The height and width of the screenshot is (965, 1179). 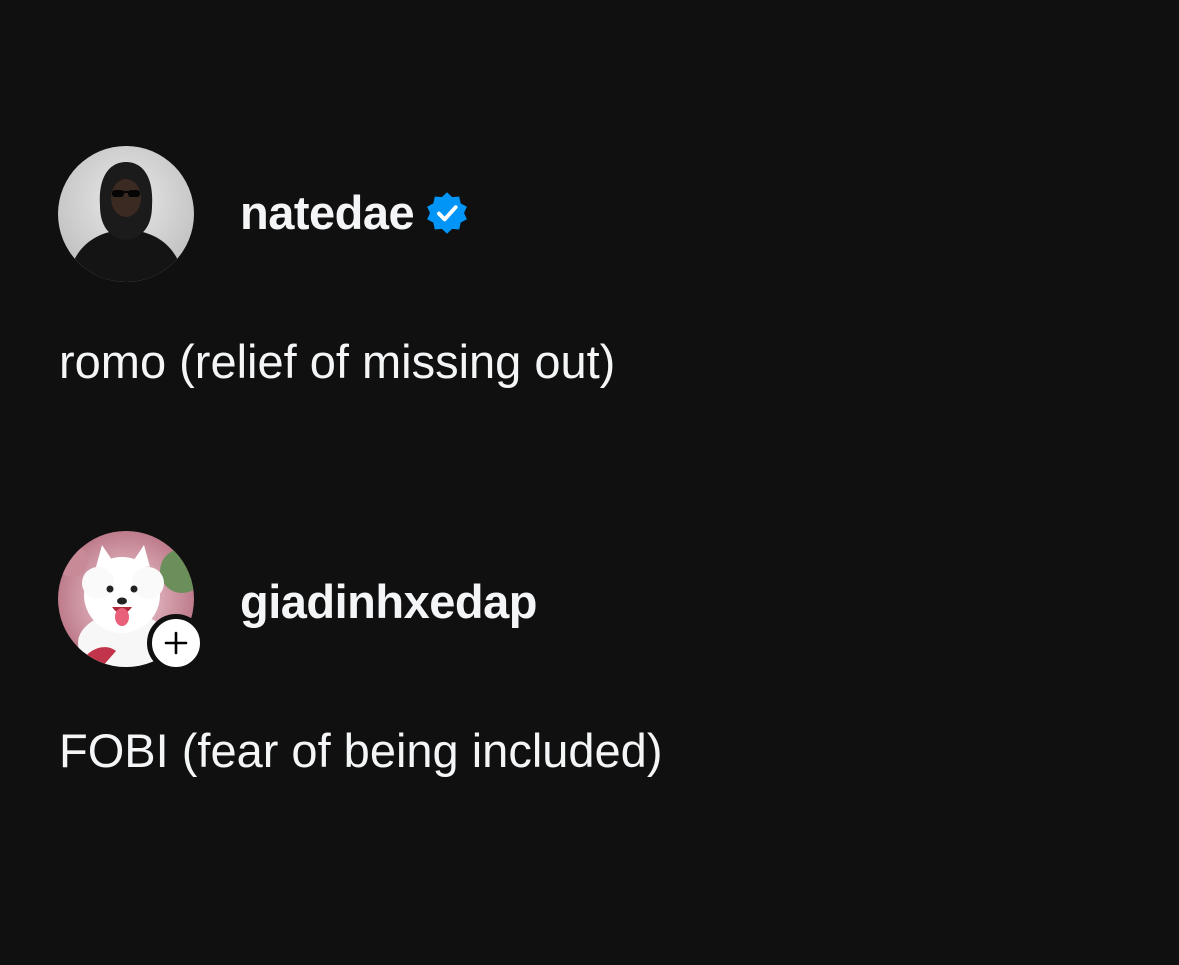 I want to click on username-row: natedae, so click(x=355, y=212).